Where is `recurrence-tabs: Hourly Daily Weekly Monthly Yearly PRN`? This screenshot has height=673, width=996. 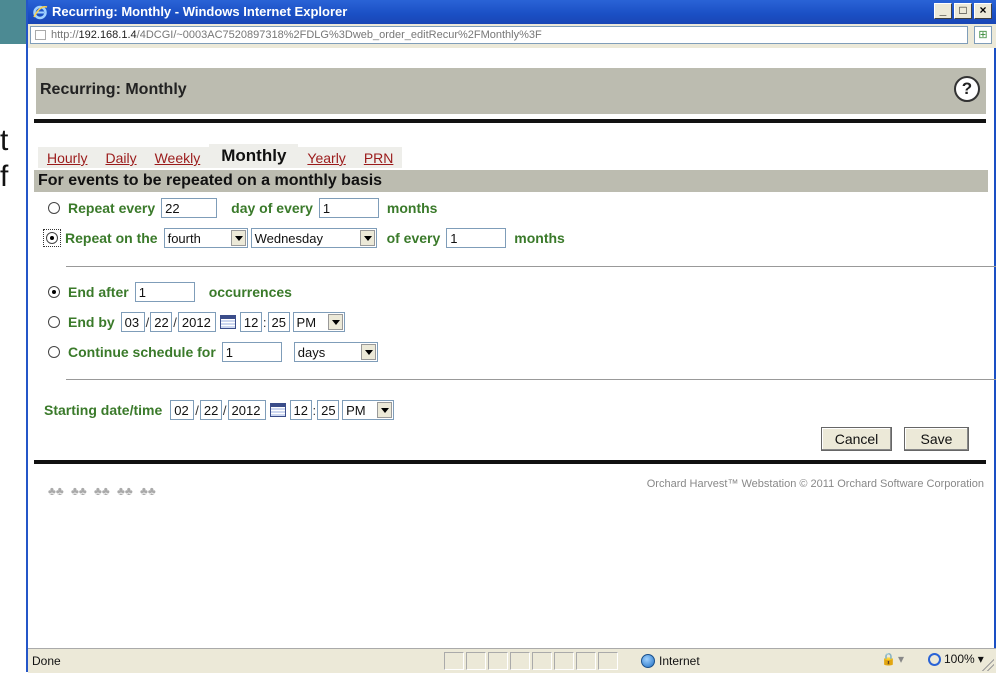
recurrence-tabs: Hourly Daily Weekly Monthly Yearly PRN is located at coordinates (220, 156).